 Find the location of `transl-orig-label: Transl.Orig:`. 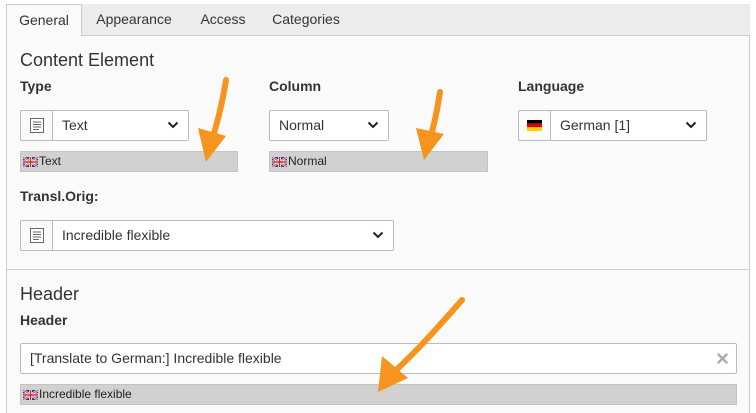

transl-orig-label: Transl.Orig: is located at coordinates (59, 196).